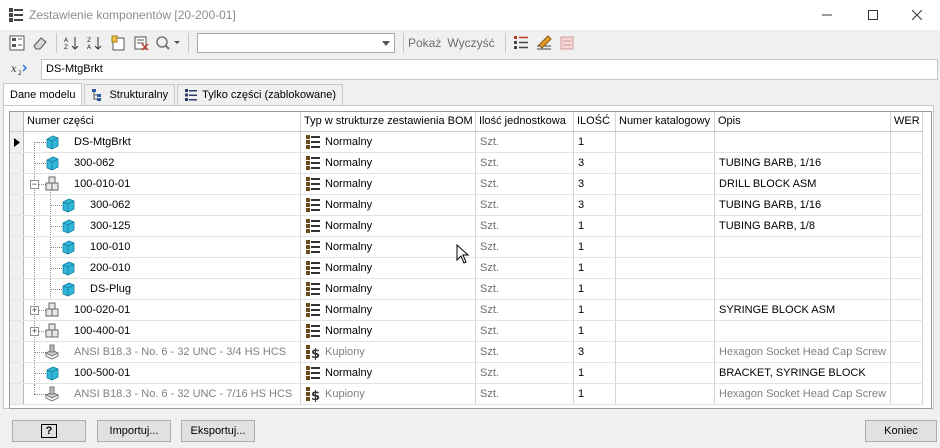  What do you see at coordinates (803, 205) in the screenshot?
I see `description-cell: TUBING BARB, 1/16` at bounding box center [803, 205].